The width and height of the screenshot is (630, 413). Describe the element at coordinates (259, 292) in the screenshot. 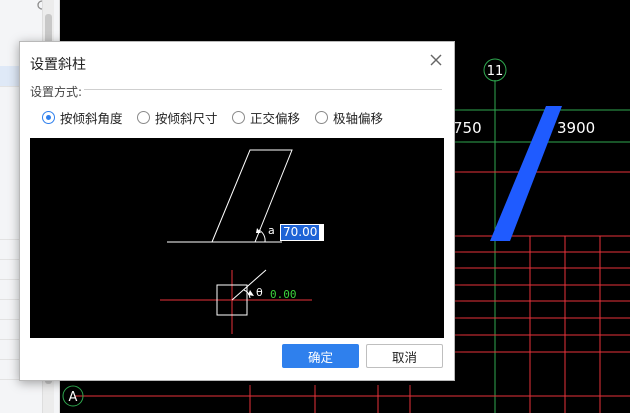

I see `theta-symbol: θ` at that location.